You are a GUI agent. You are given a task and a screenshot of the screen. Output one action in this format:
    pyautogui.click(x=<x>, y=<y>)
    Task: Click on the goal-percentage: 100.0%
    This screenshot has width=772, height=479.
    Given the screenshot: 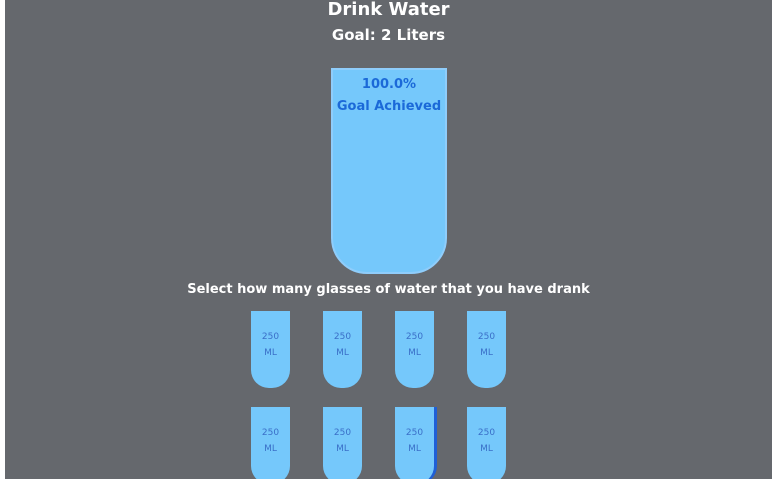 What is the action you would take?
    pyautogui.click(x=389, y=84)
    